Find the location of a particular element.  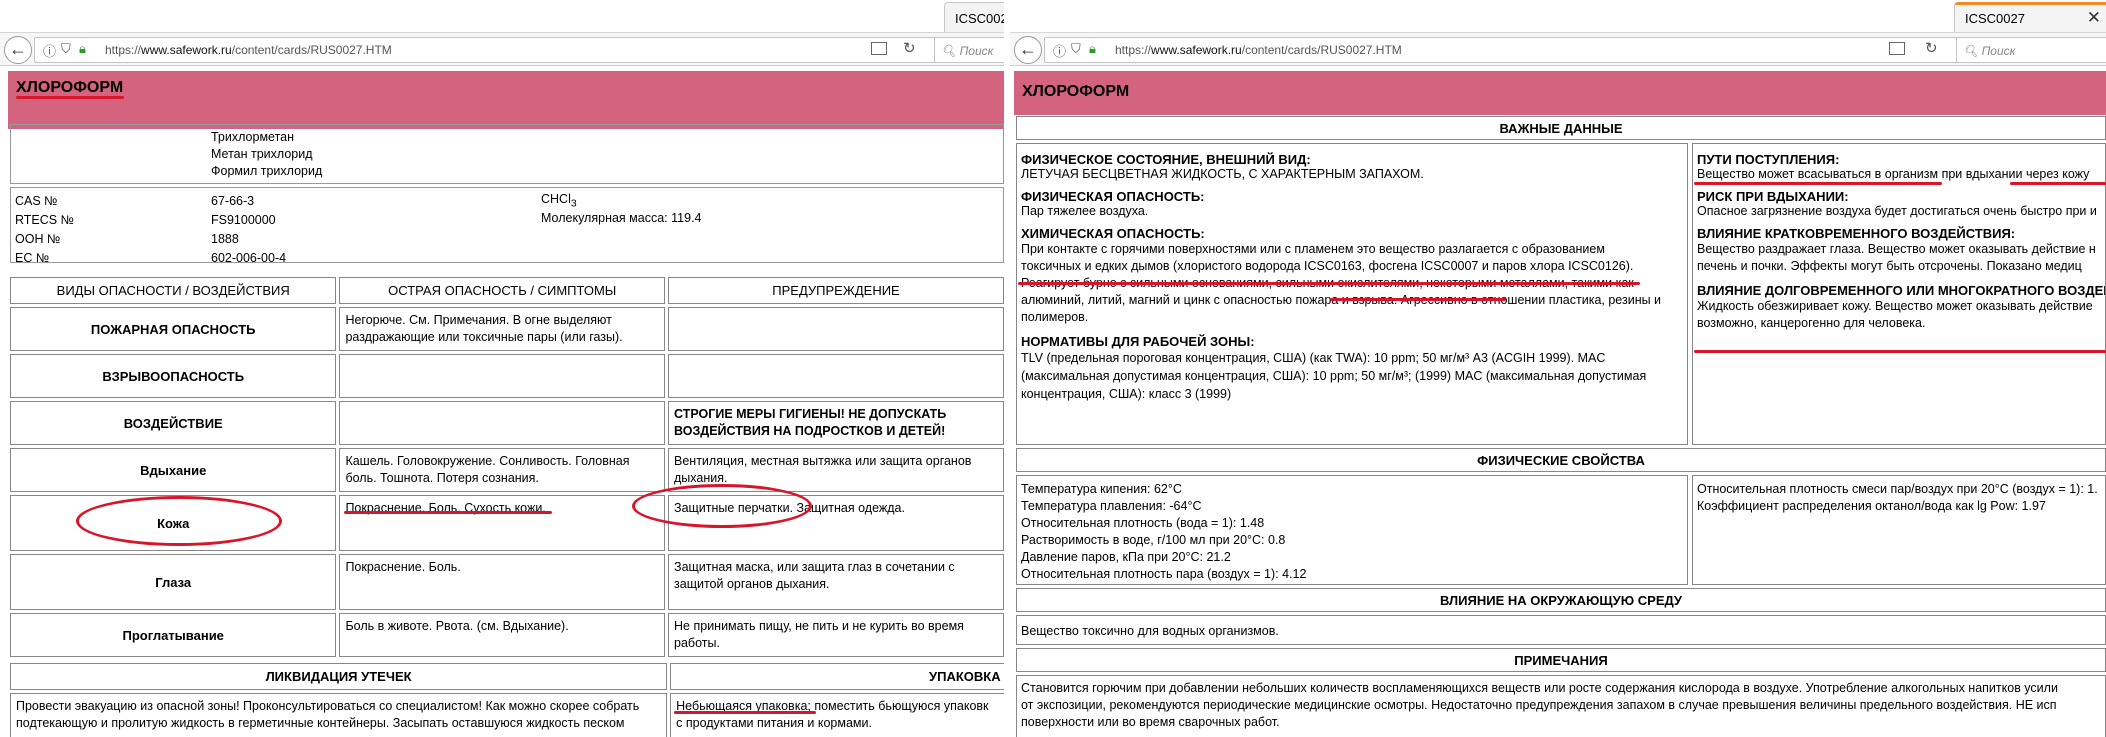

id-value: 67-66-3 is located at coordinates (233, 201).